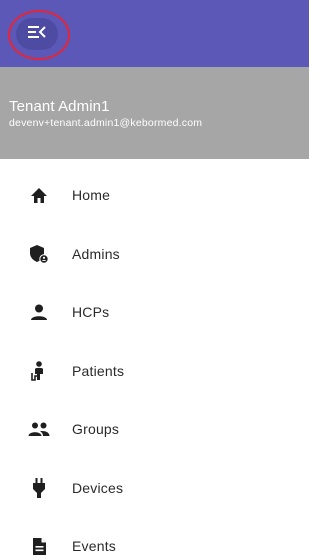 The height and width of the screenshot is (555, 320). Describe the element at coordinates (154, 429) in the screenshot. I see `nav-item-groups: Groups` at that location.